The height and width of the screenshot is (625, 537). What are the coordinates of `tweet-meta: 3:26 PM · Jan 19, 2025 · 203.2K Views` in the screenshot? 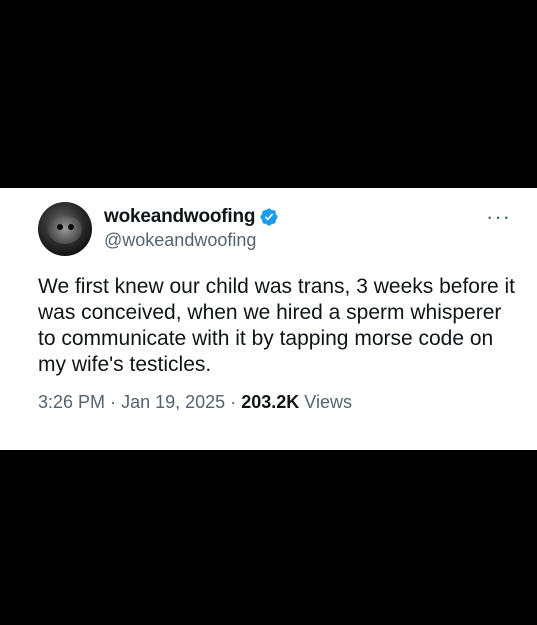 It's located at (276, 402).